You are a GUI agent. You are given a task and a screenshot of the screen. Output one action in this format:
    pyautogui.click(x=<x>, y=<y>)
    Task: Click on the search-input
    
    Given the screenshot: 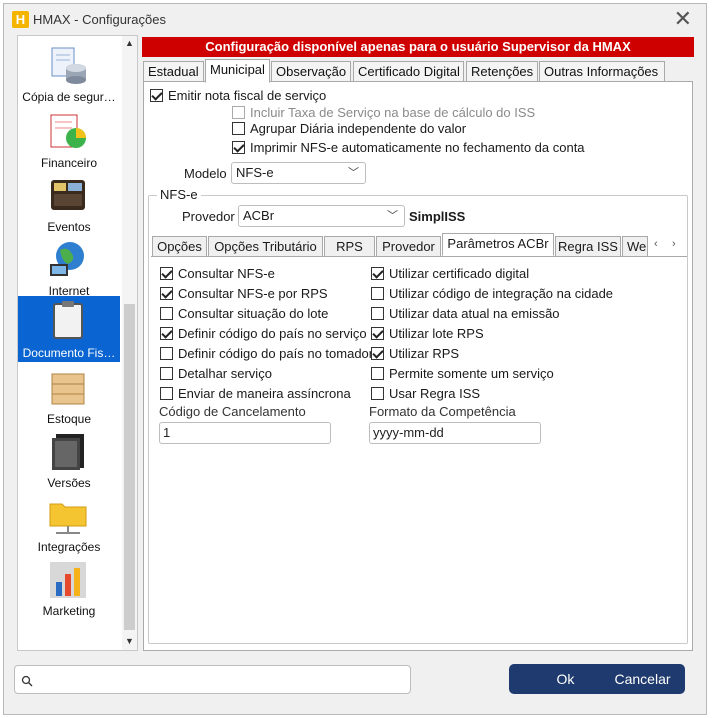 What is the action you would take?
    pyautogui.click(x=212, y=679)
    